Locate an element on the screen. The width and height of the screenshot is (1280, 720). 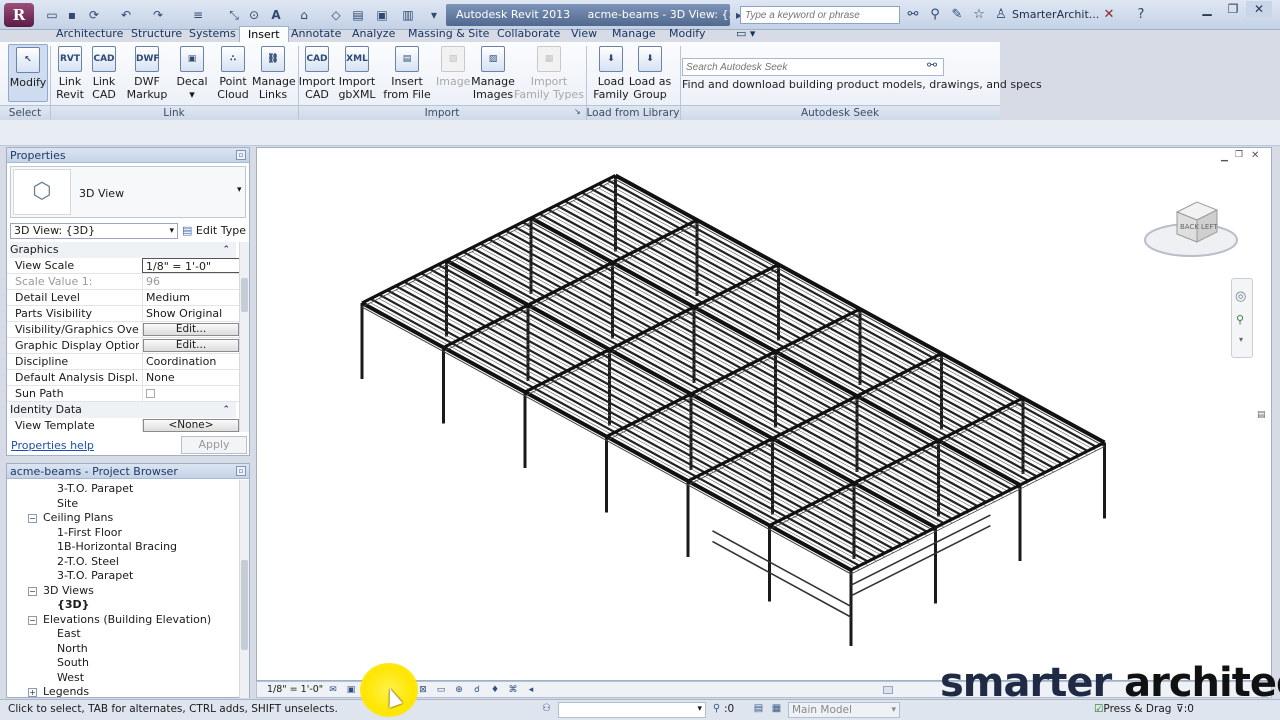
browser-item: Site is located at coordinates (67, 504).